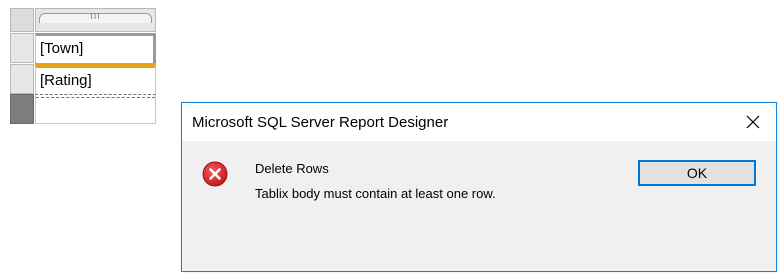 This screenshot has width=778, height=273. I want to click on column-grip-icon: III, so click(95, 16).